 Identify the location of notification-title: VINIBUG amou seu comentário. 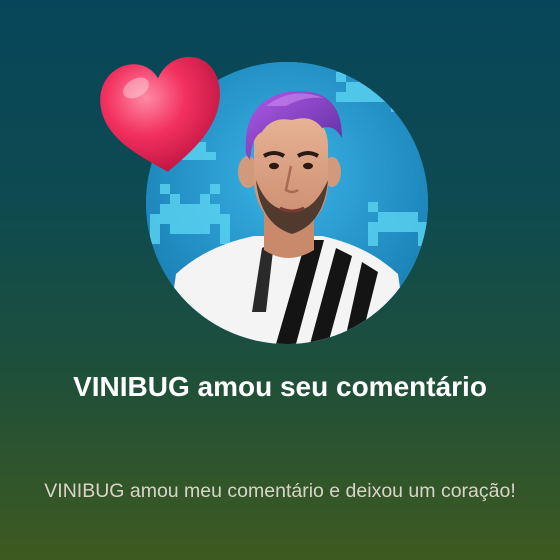
(280, 386).